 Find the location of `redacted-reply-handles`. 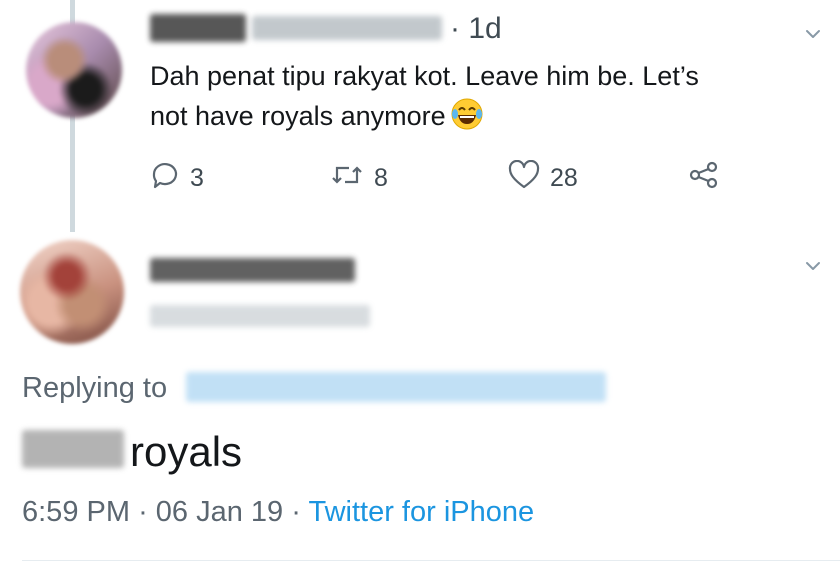

redacted-reply-handles is located at coordinates (396, 387).